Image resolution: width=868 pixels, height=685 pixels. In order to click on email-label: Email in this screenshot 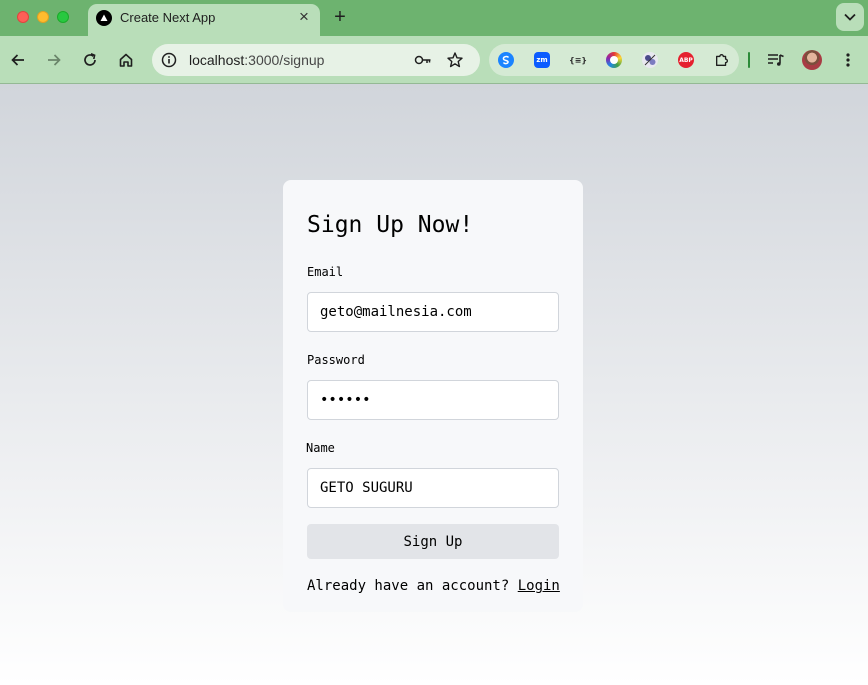, I will do `click(325, 272)`.